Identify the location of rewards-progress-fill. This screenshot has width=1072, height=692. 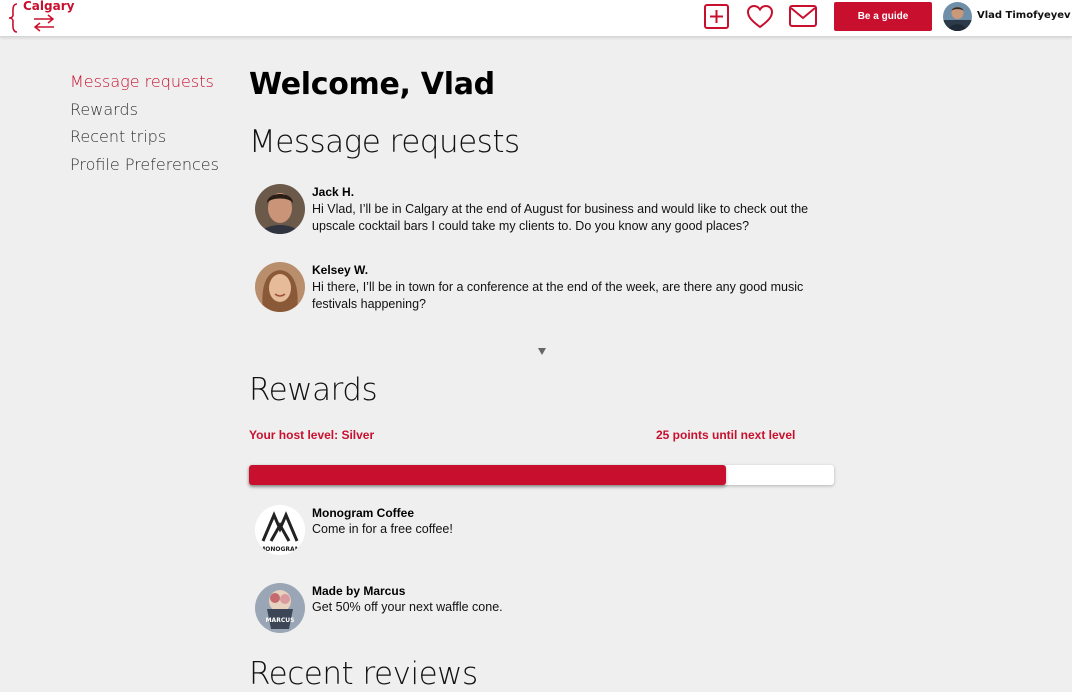
(487, 475).